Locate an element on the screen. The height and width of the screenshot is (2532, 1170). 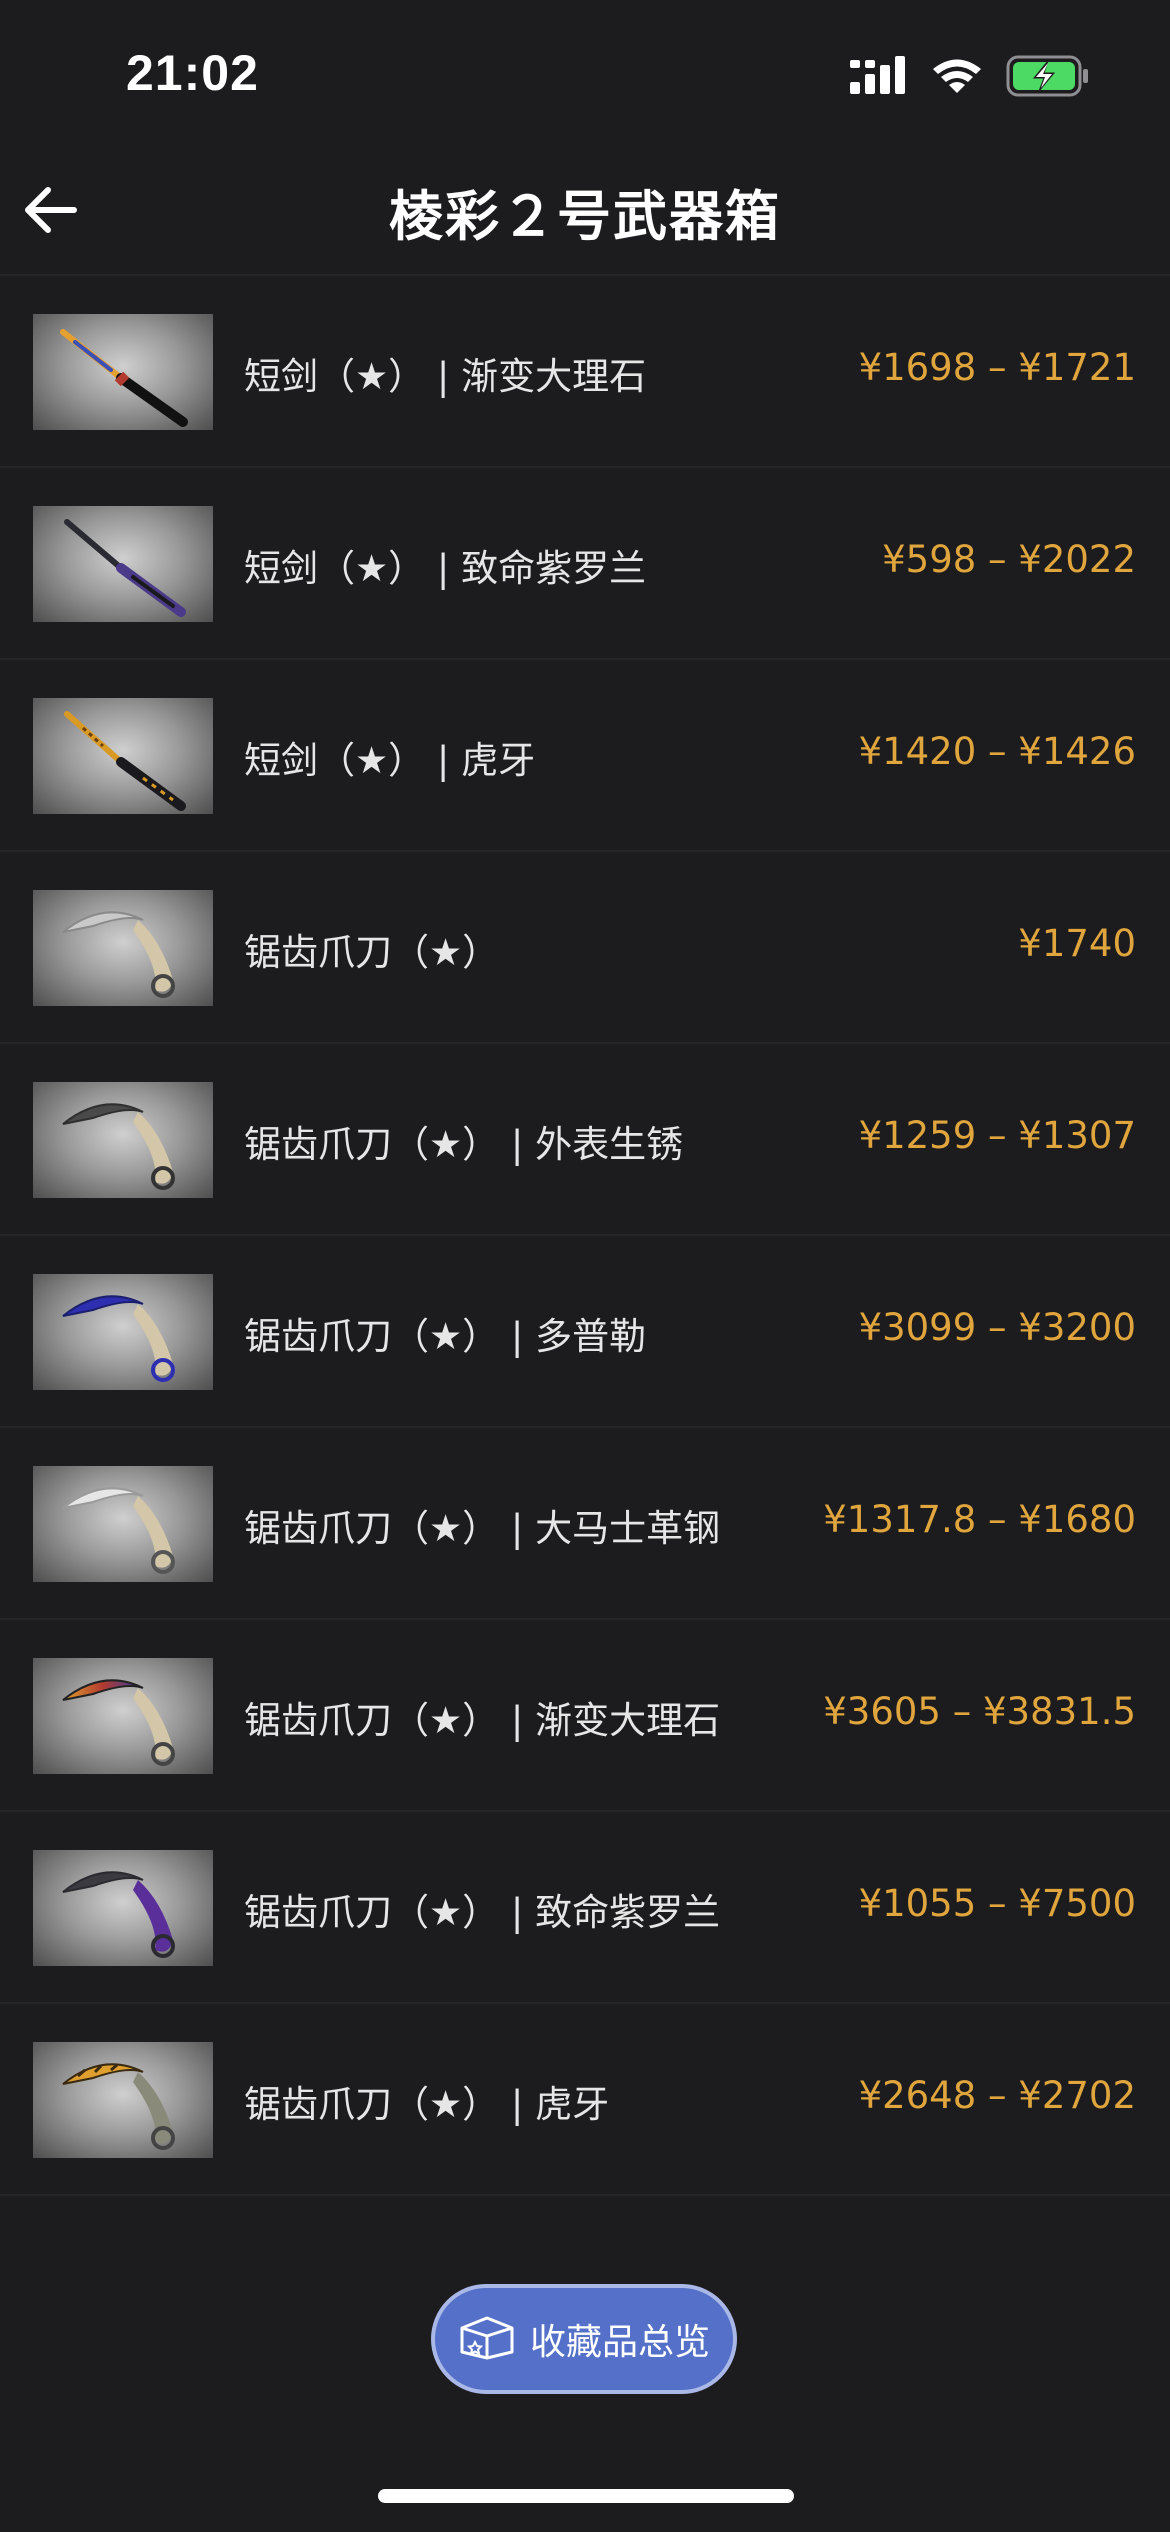
collection-overview-button: 收藏品总览 is located at coordinates (584, 2339).